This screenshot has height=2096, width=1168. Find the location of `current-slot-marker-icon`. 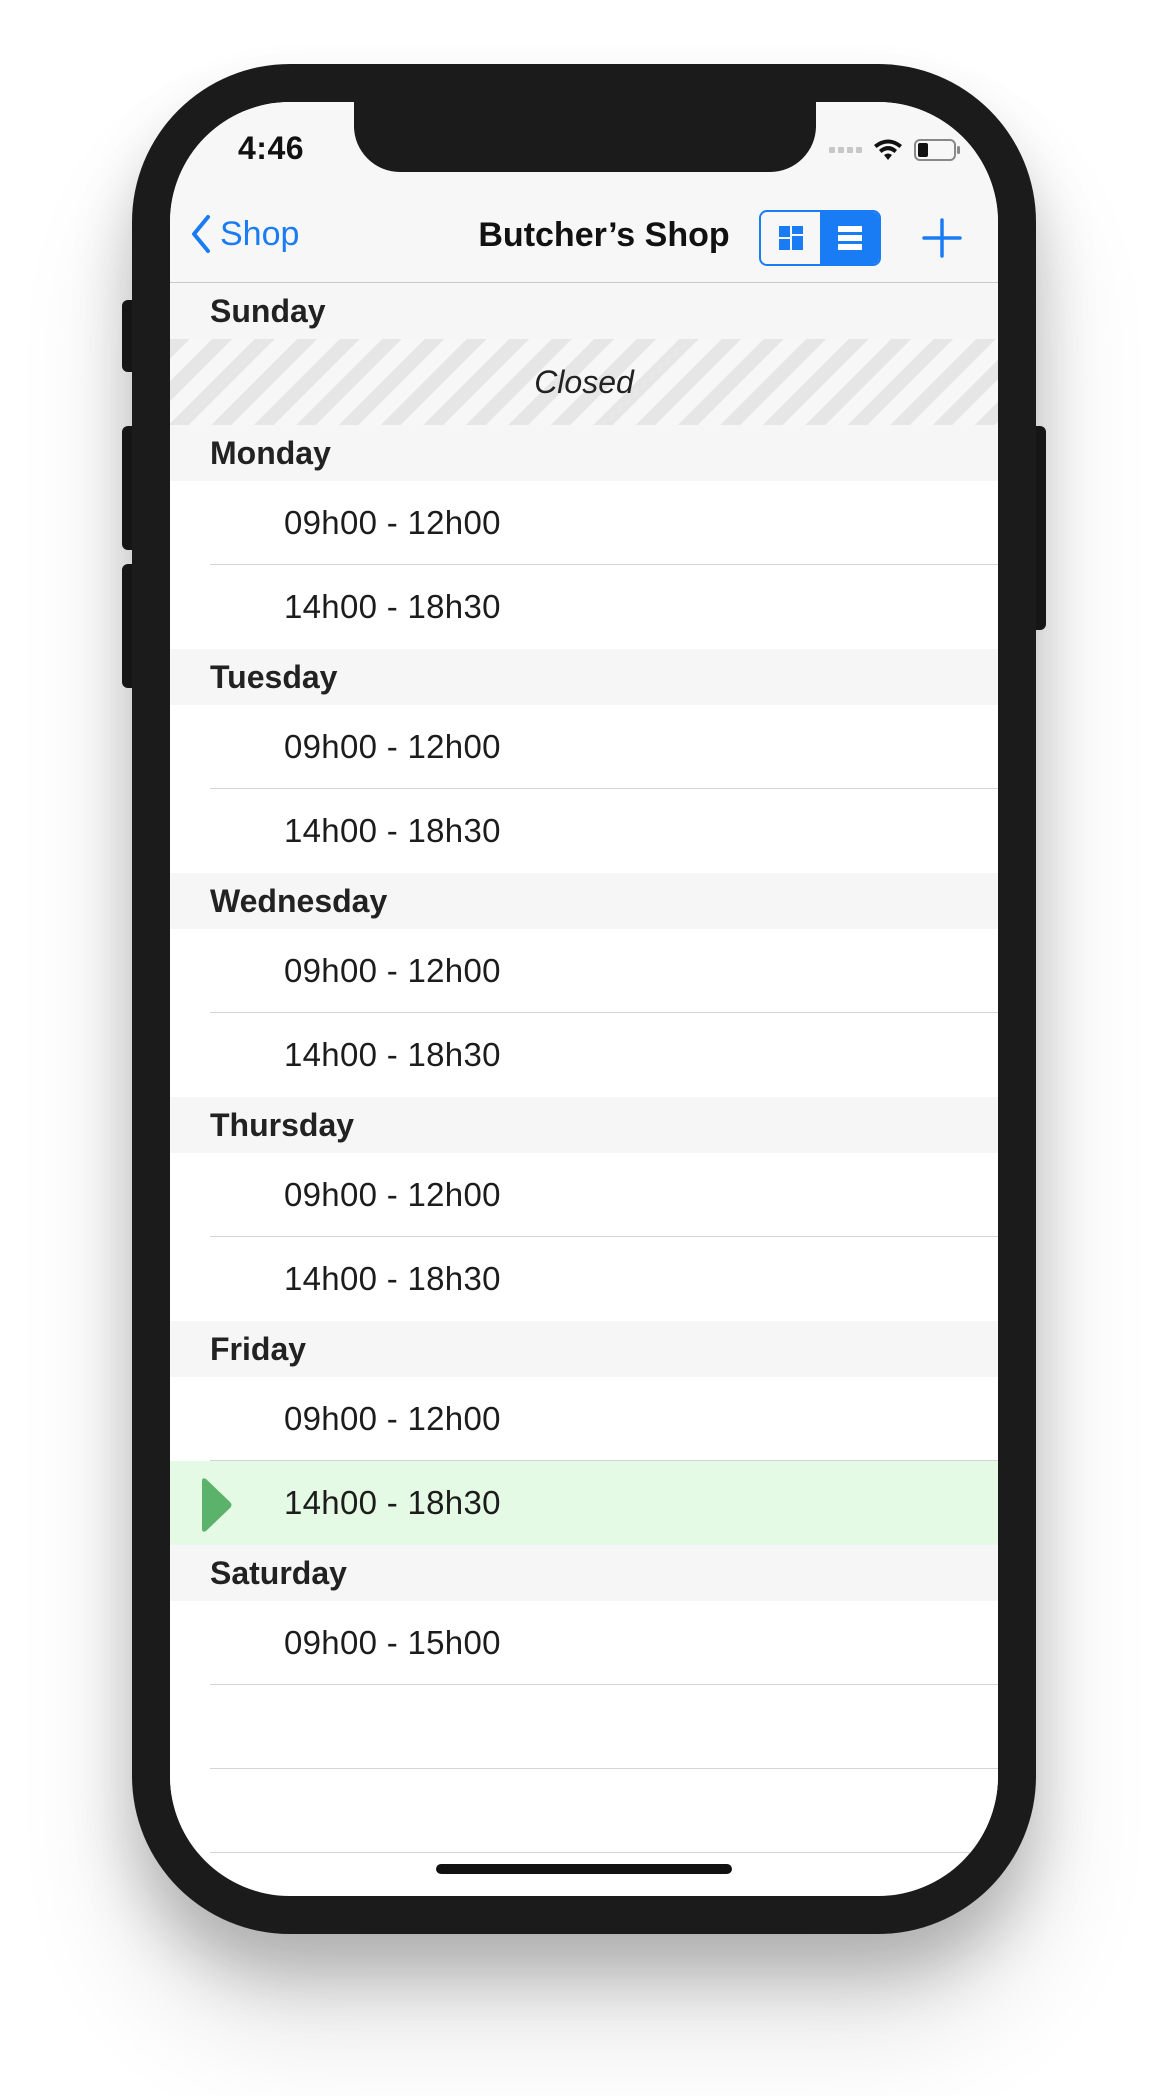

current-slot-marker-icon is located at coordinates (217, 1505).